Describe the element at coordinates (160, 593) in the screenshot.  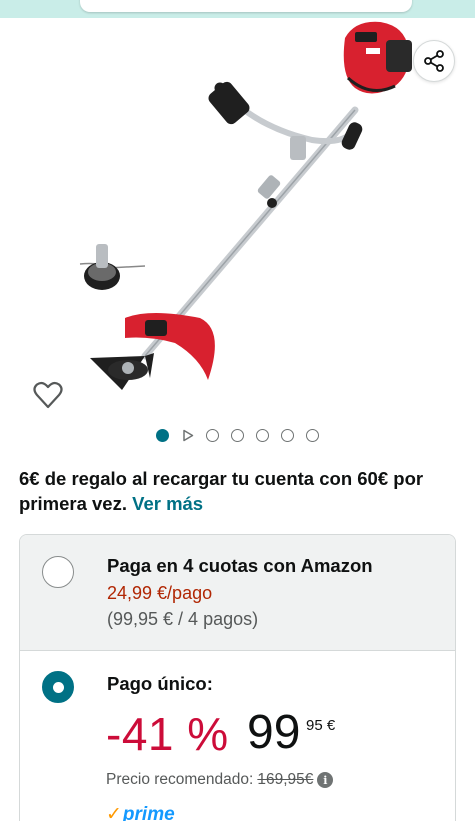
I see `installment-price: 24,99 €/pago` at that location.